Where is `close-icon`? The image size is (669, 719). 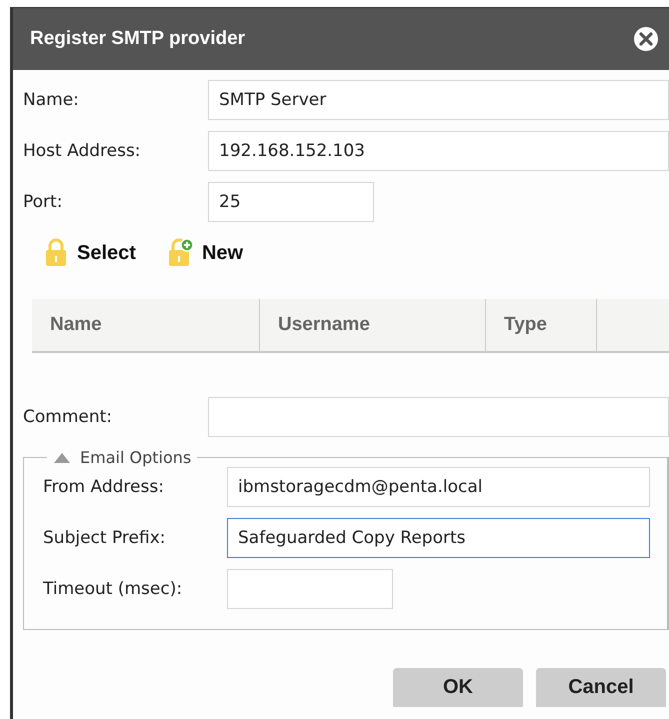 close-icon is located at coordinates (646, 39).